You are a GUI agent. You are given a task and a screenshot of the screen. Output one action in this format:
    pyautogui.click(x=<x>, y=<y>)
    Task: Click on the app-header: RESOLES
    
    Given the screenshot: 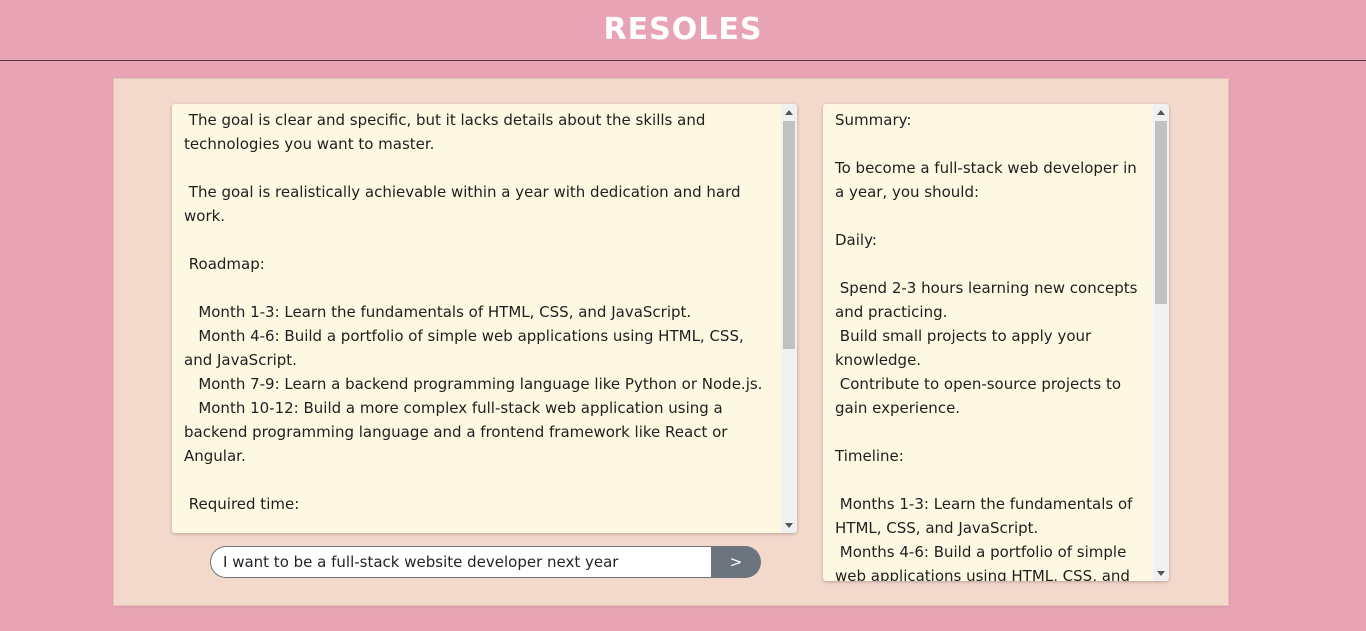 What is the action you would take?
    pyautogui.click(x=683, y=30)
    